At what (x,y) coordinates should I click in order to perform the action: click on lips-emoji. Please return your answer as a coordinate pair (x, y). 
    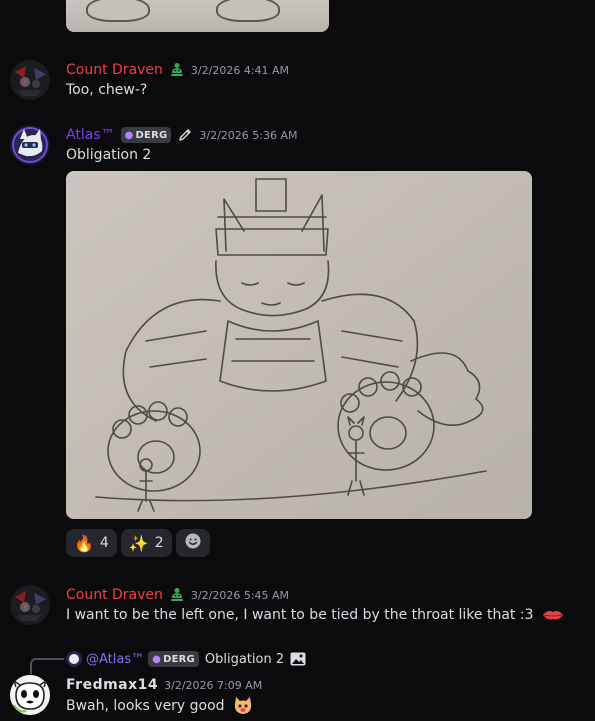
    Looking at the image, I should click on (553, 615).